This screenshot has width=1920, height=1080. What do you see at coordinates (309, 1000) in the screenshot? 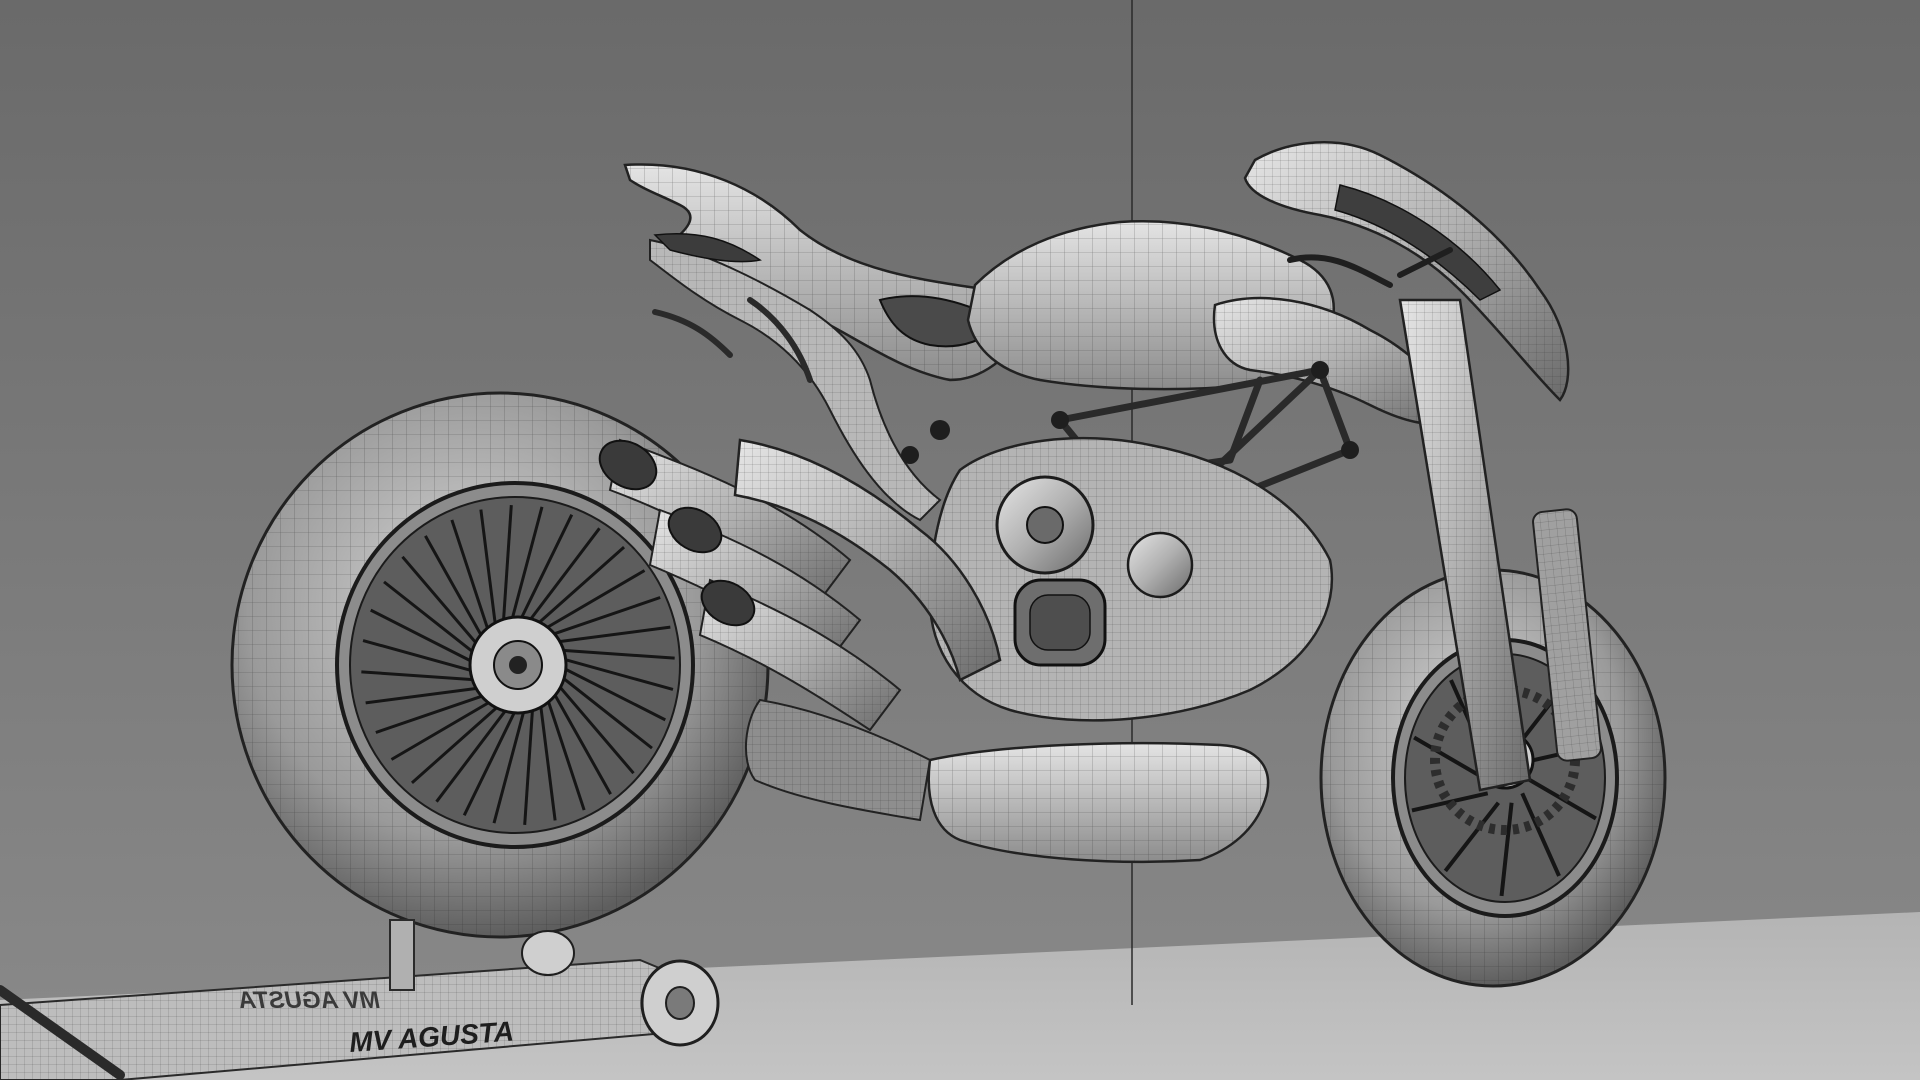
I see `stand-brand-text-back: MV AGUSTA` at bounding box center [309, 1000].